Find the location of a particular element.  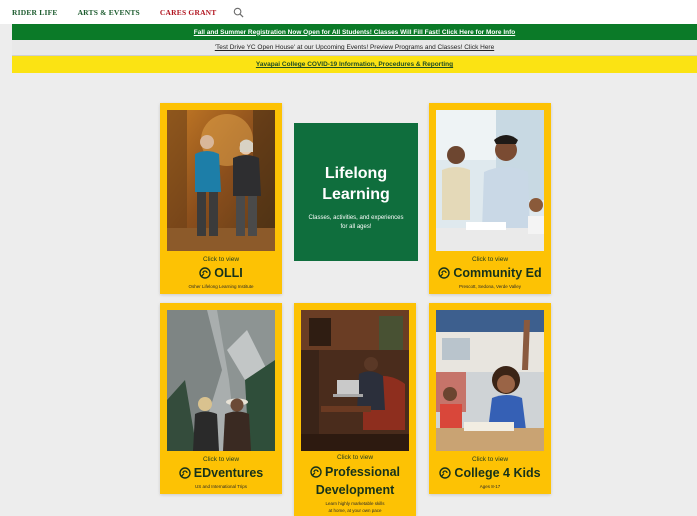

college-4-kids-card: Click to view College 4 Kids Ages 8-17 is located at coordinates (490, 398).